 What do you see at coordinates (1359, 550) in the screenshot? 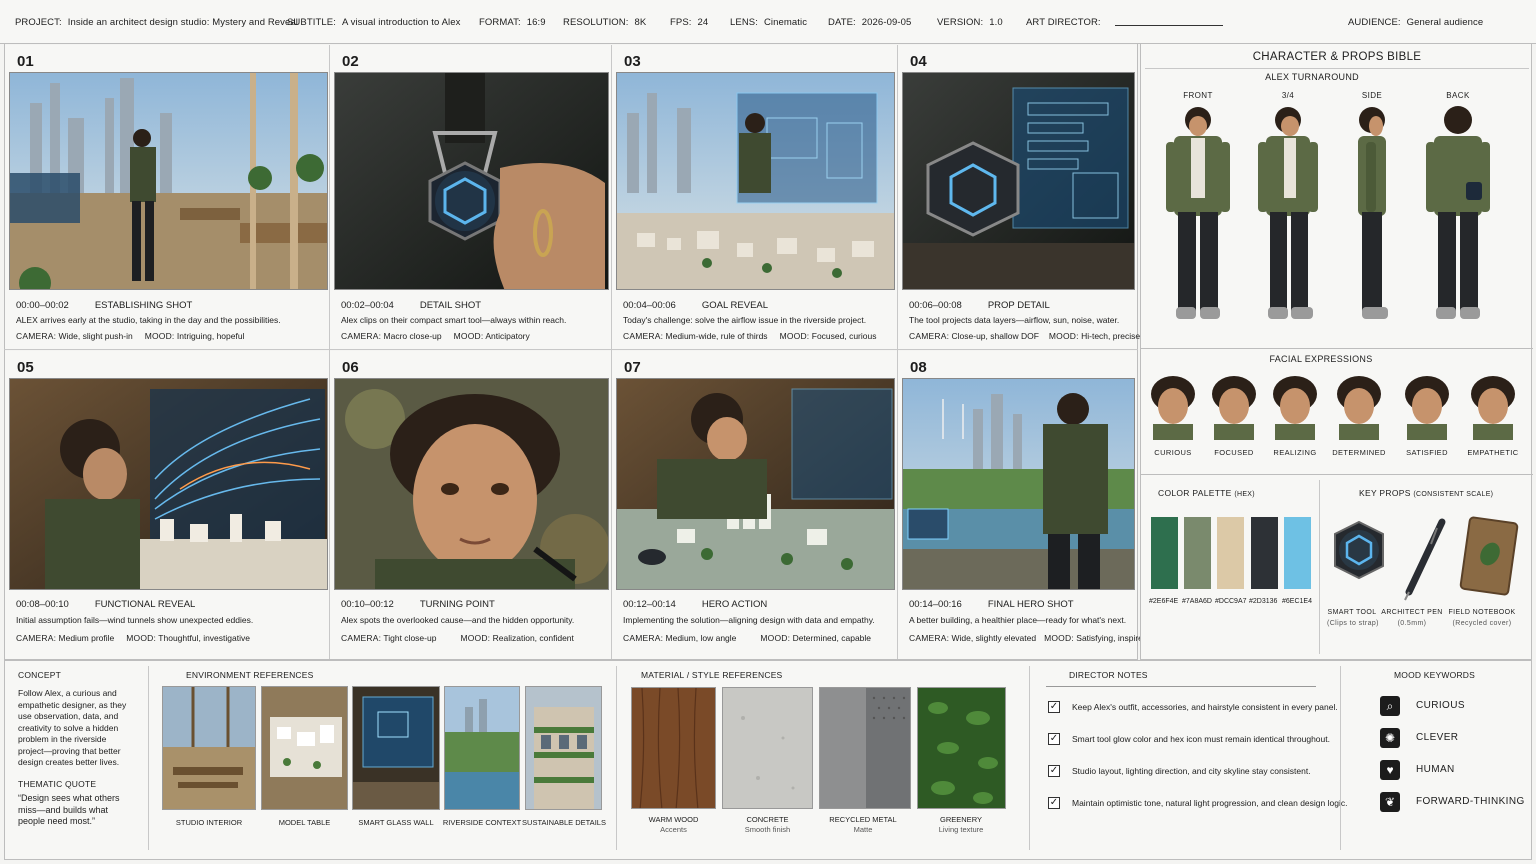
I see `smart-tool-icon` at bounding box center [1359, 550].